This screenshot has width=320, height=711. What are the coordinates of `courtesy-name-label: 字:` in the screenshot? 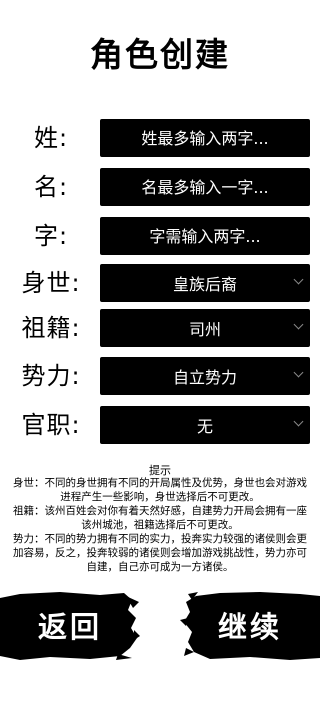 It's located at (51, 236).